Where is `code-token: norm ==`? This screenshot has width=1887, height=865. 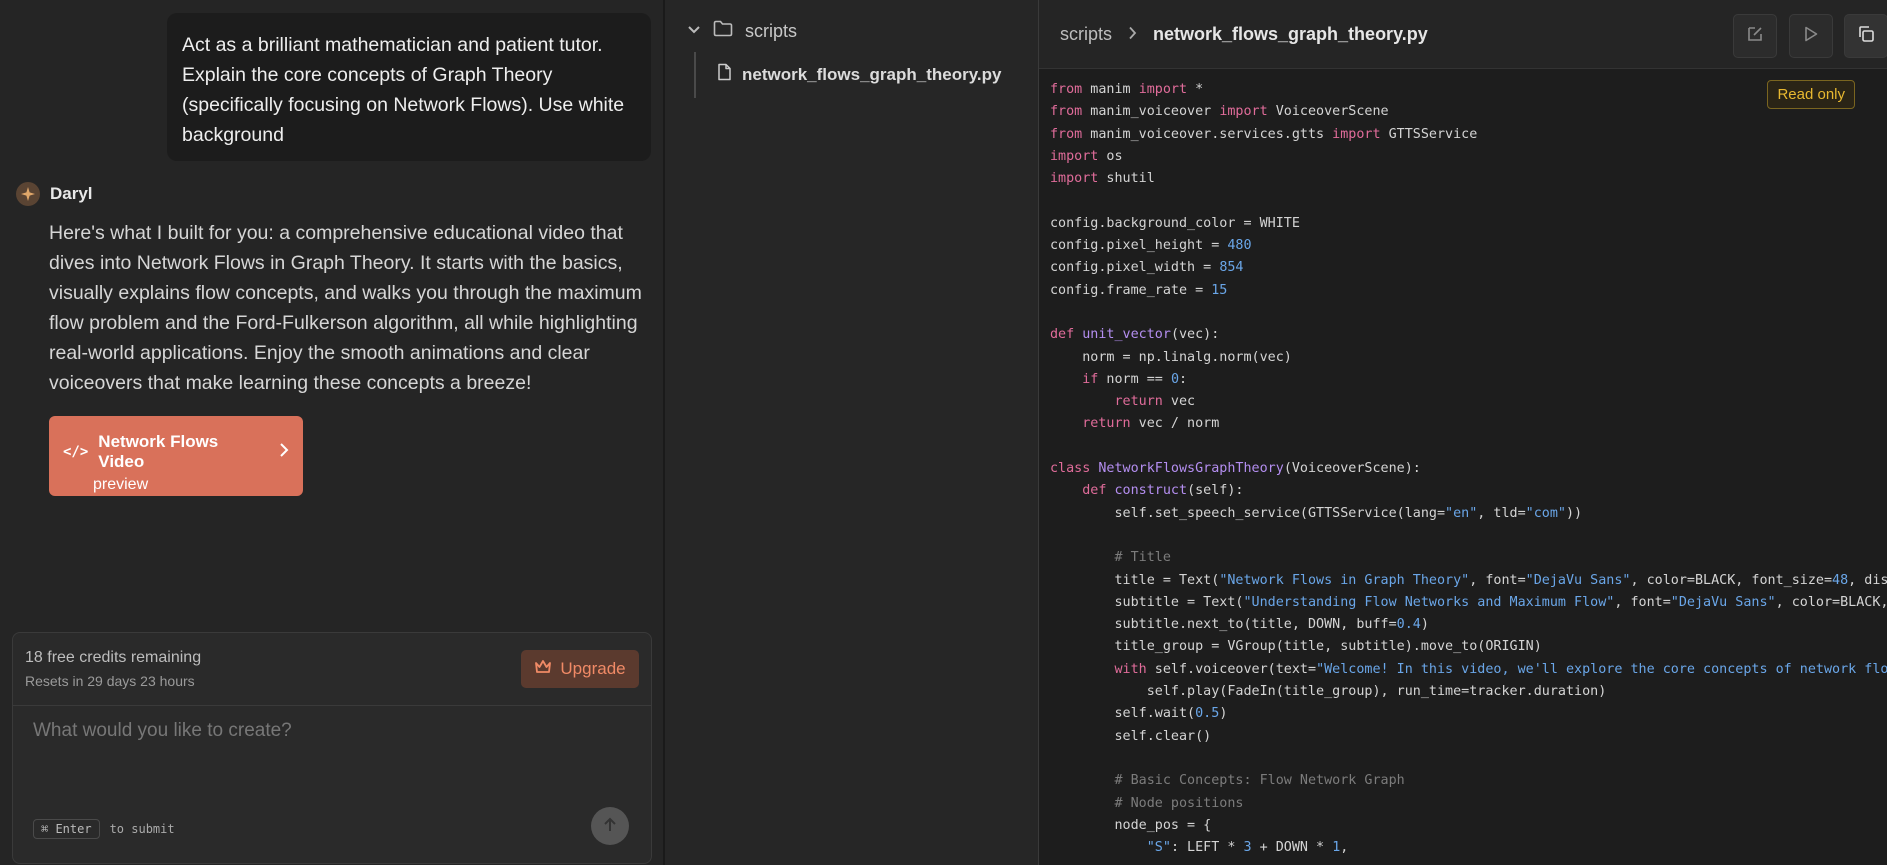
code-token: norm == is located at coordinates (1134, 379).